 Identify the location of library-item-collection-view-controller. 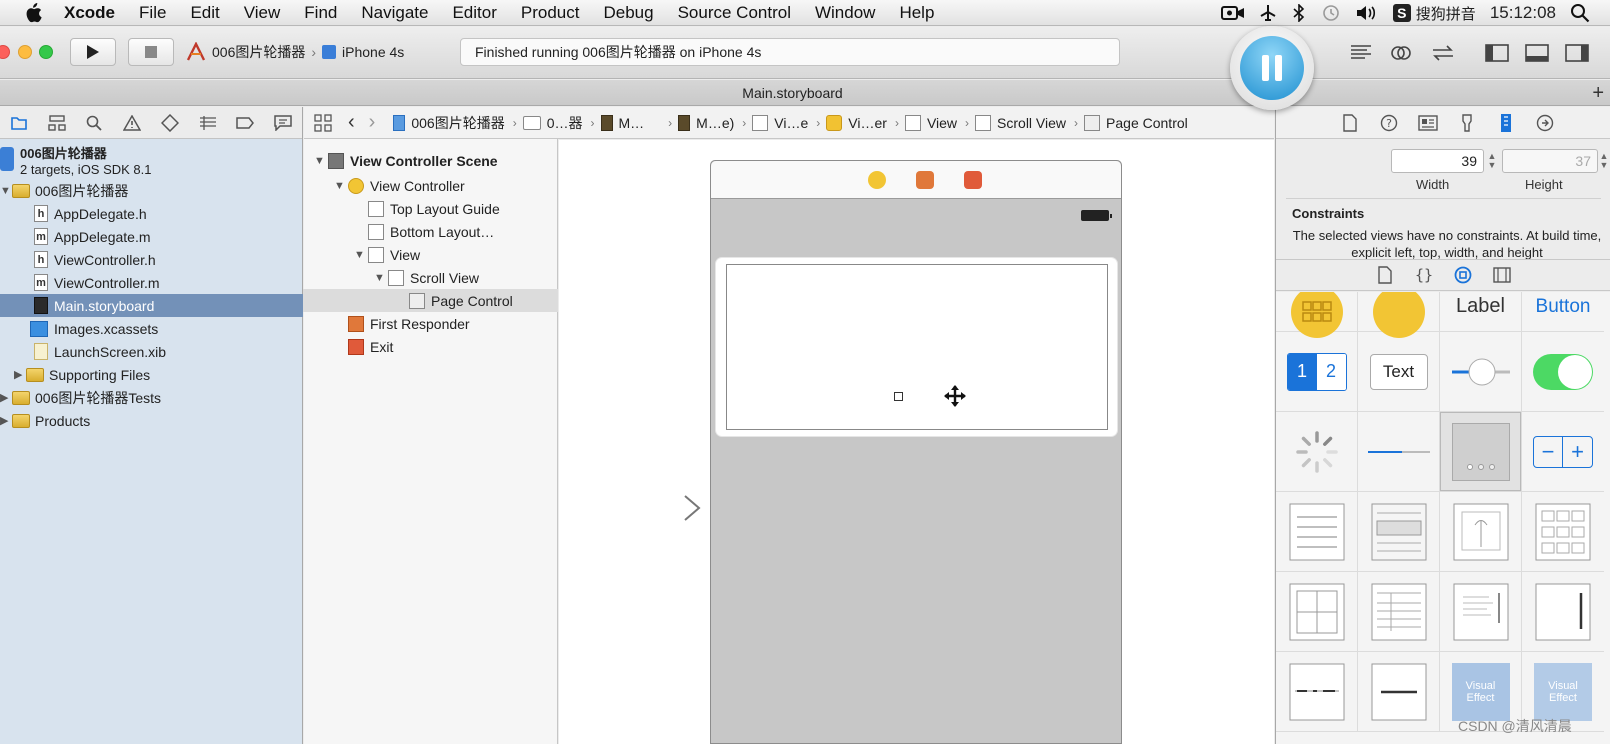
(1317, 315).